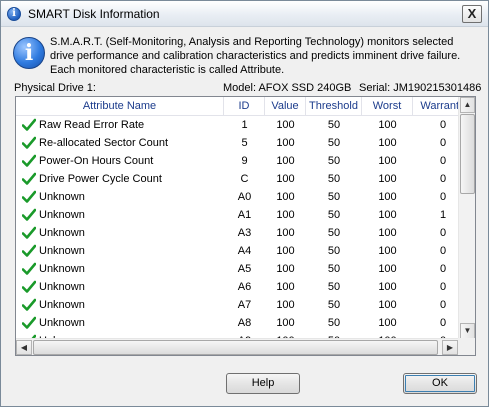 The height and width of the screenshot is (407, 489). What do you see at coordinates (244, 179) in the screenshot?
I see `table-cell: C` at bounding box center [244, 179].